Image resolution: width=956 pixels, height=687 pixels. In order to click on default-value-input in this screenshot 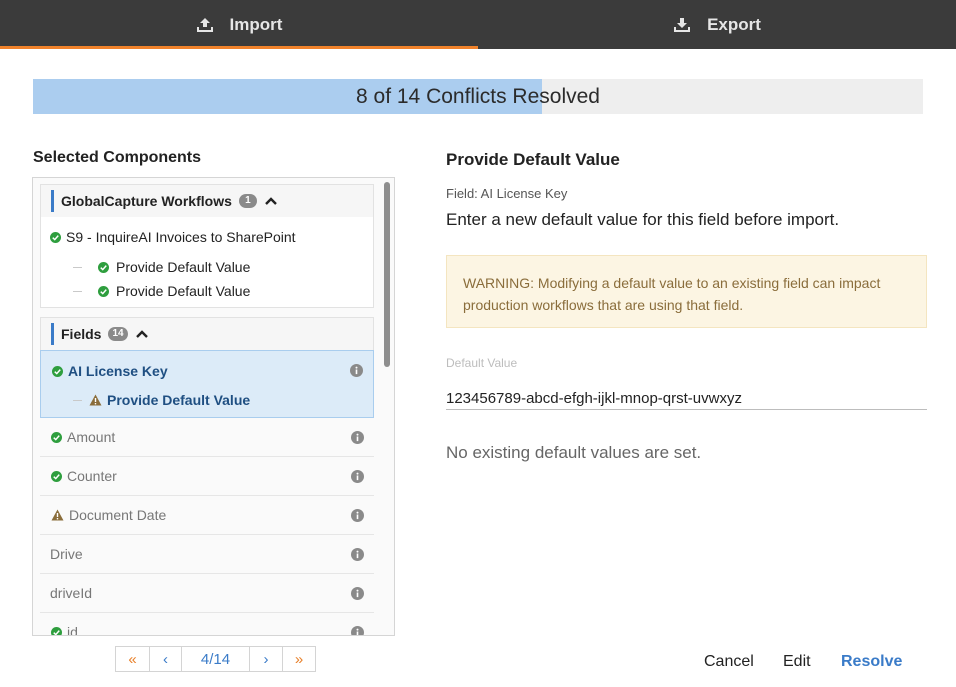, I will do `click(686, 399)`.